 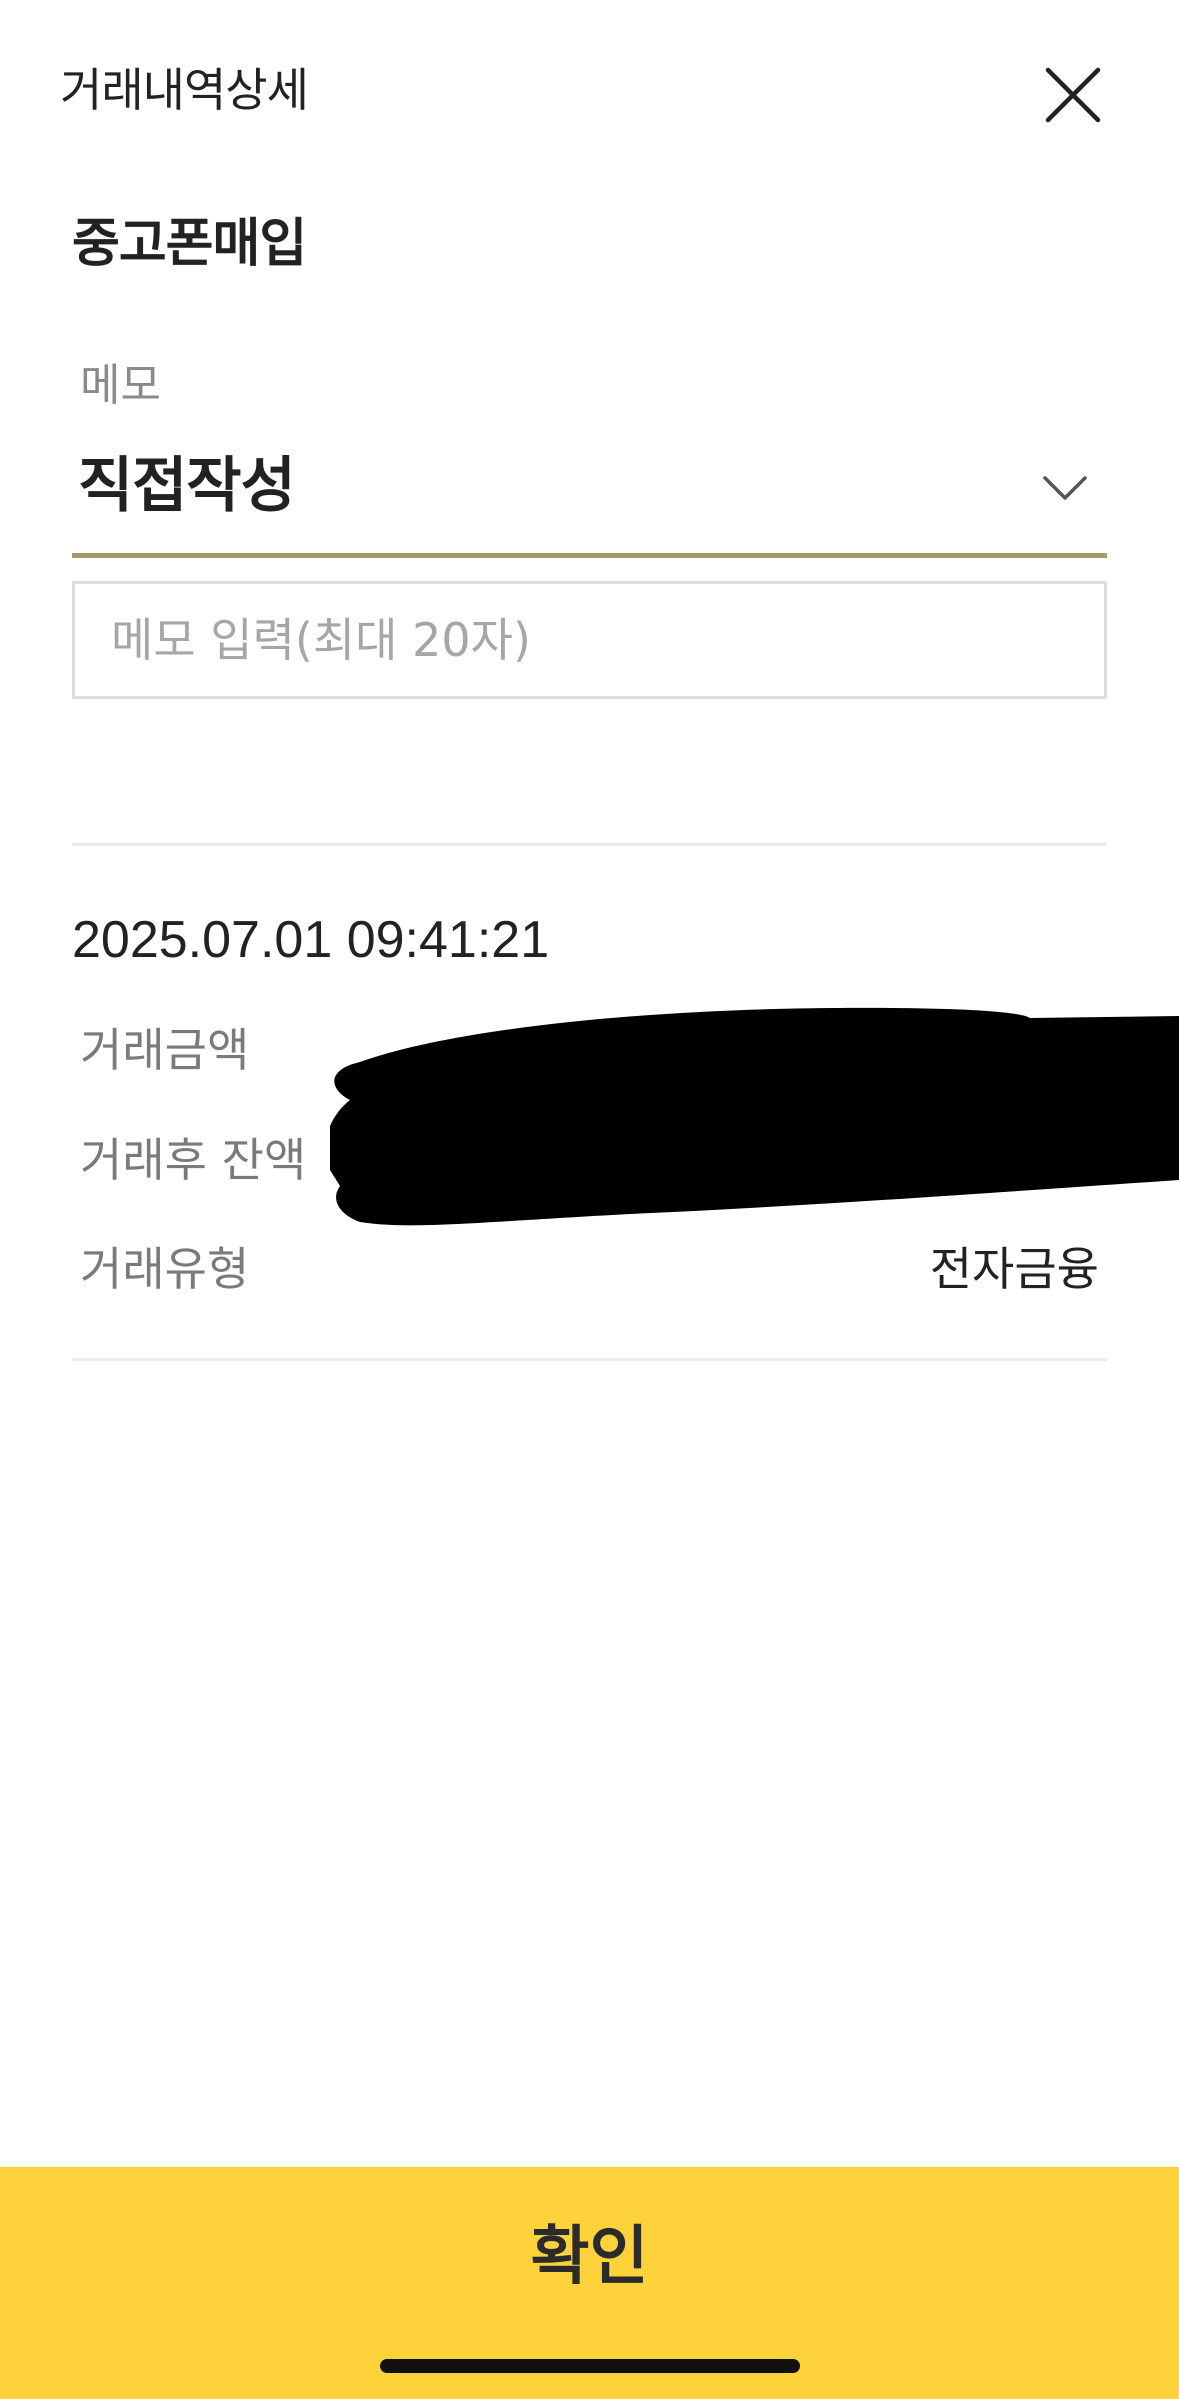 I want to click on memo-type-selected-value: 직접작성, so click(x=187, y=486).